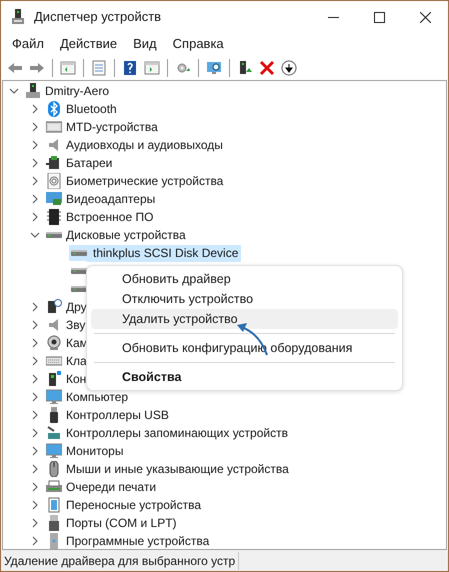 The height and width of the screenshot is (572, 449). I want to click on maximize-icon, so click(379, 17).